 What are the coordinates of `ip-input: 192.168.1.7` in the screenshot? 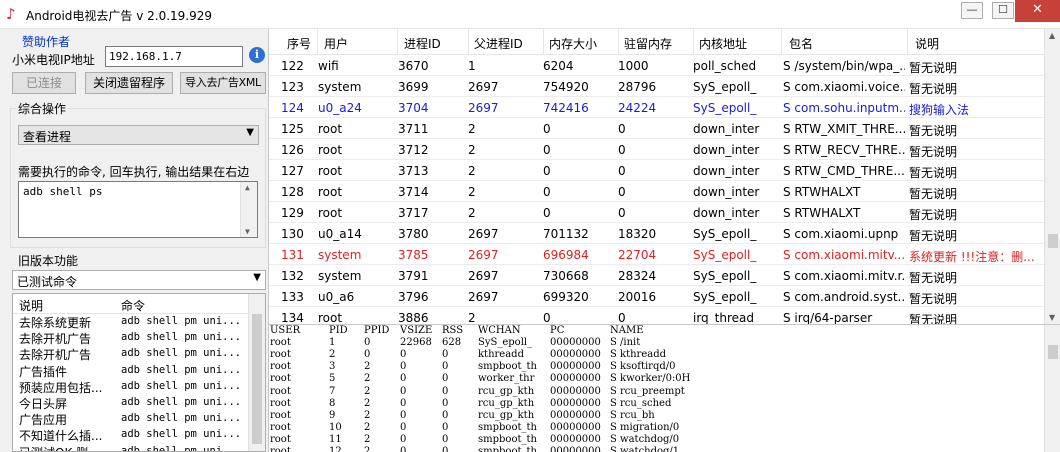 It's located at (174, 56).